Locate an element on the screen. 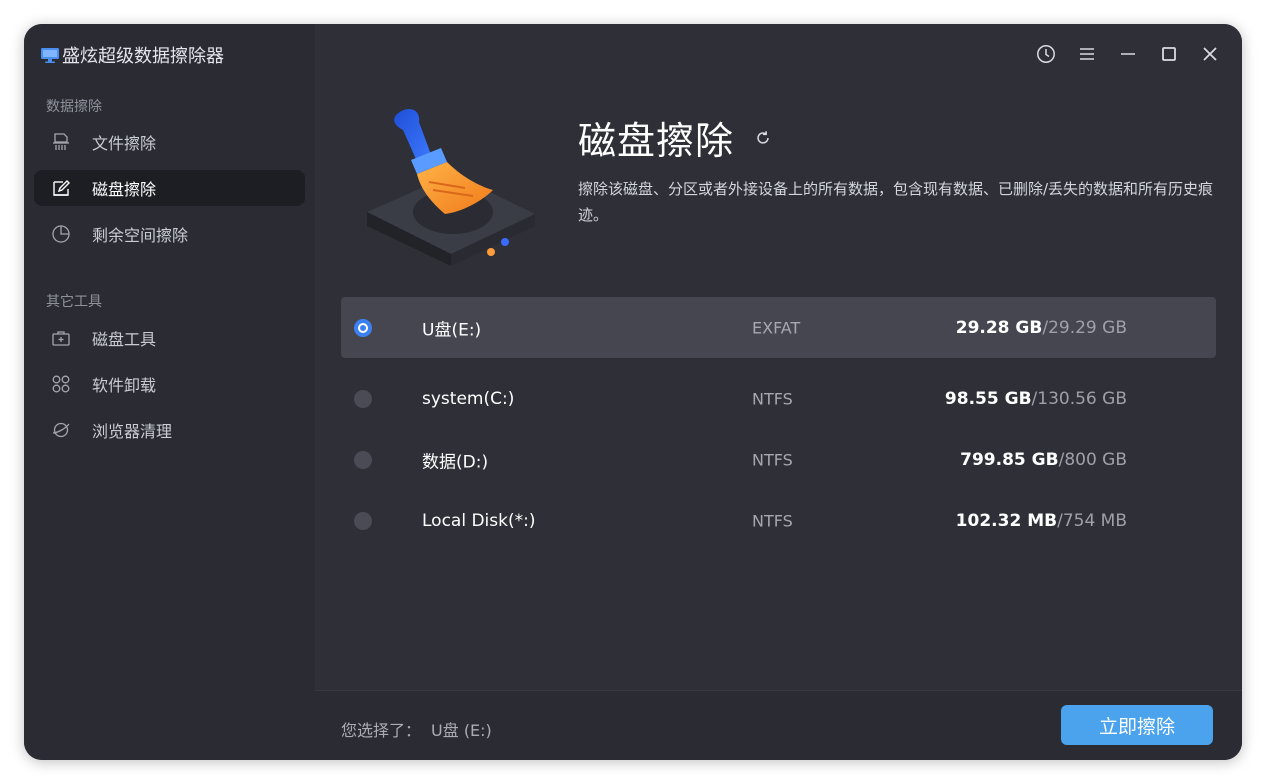  toolbox-icon is located at coordinates (61, 338).